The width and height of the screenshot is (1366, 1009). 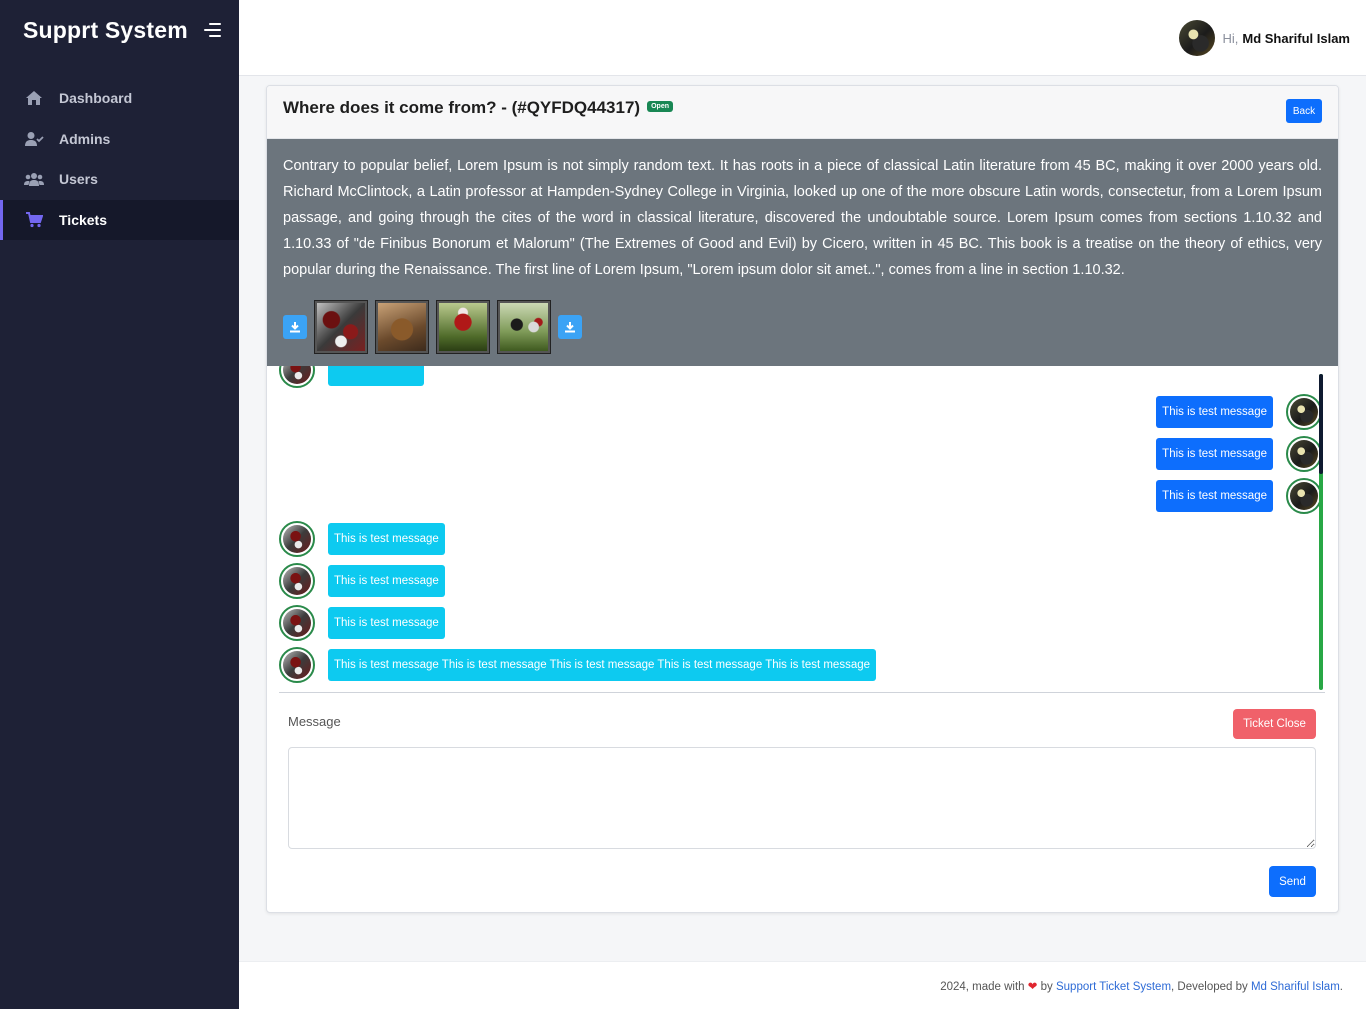 I want to click on attachments, so click(x=802, y=326).